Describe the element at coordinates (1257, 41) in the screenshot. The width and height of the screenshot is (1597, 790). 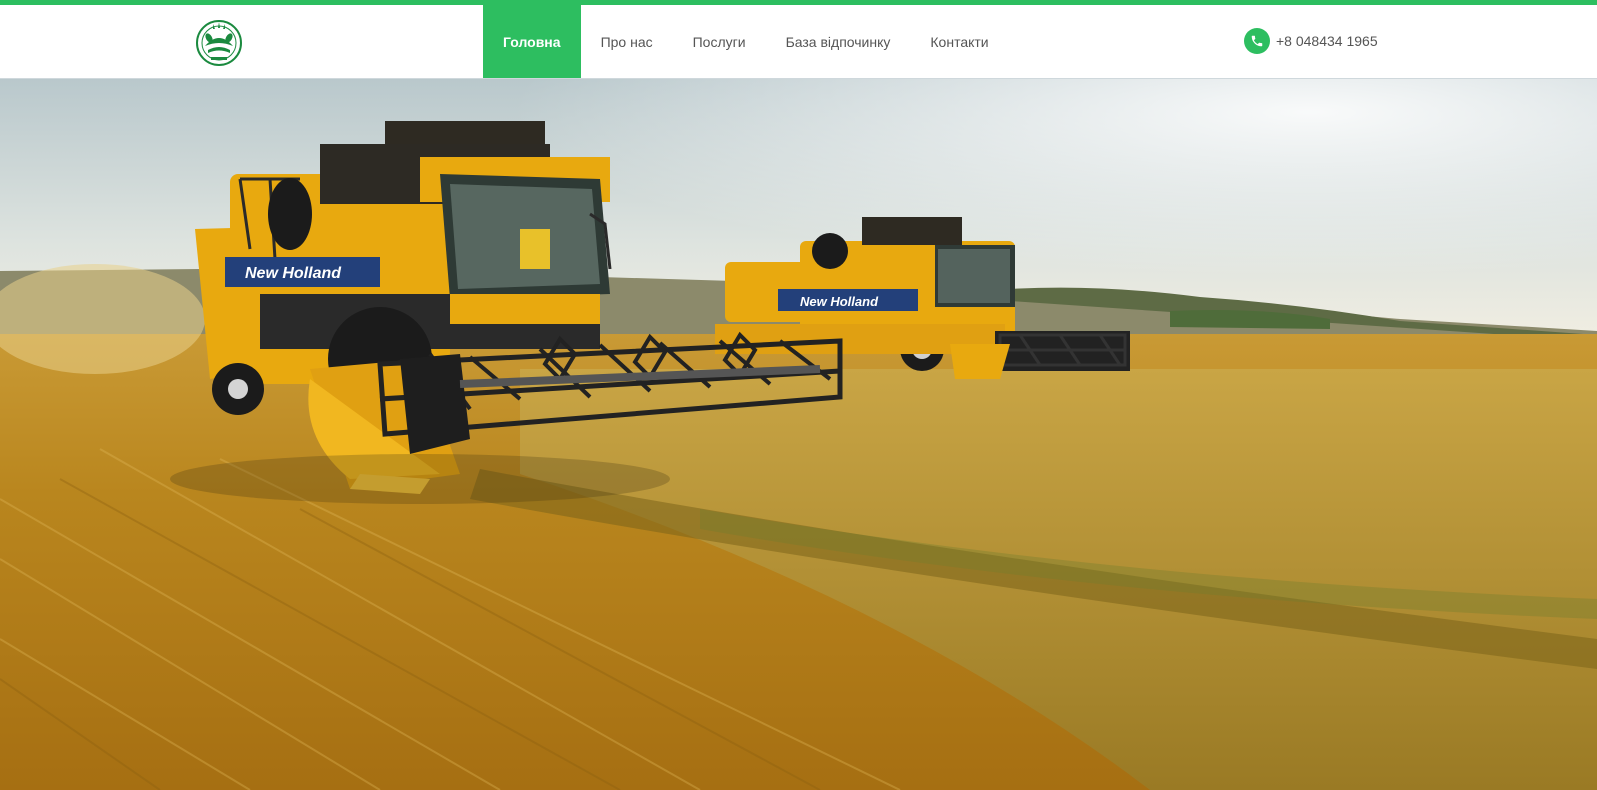
I see `phone-icon` at that location.